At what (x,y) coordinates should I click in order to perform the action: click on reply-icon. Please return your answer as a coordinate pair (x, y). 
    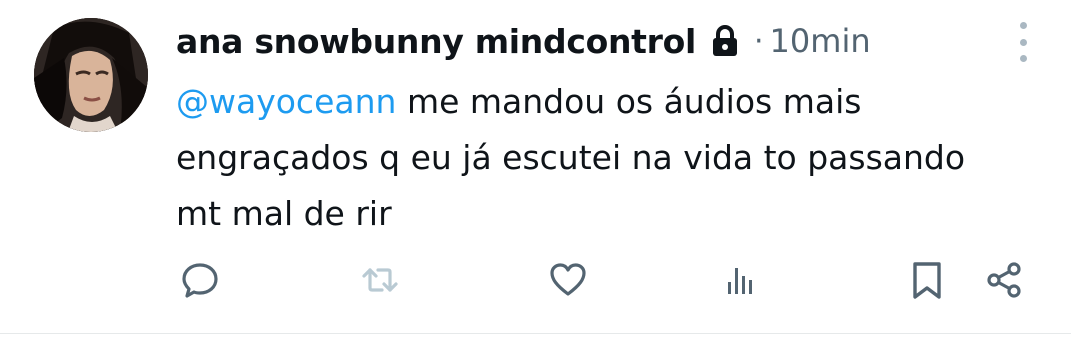
    Looking at the image, I should click on (200, 280).